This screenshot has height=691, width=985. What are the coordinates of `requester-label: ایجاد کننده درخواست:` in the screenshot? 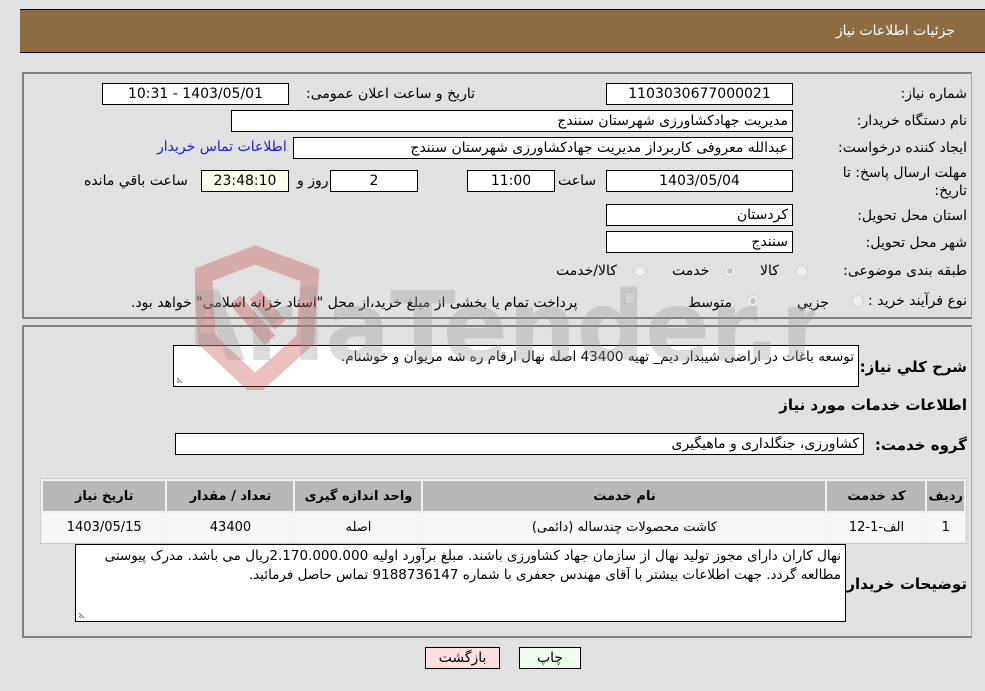 It's located at (902, 148).